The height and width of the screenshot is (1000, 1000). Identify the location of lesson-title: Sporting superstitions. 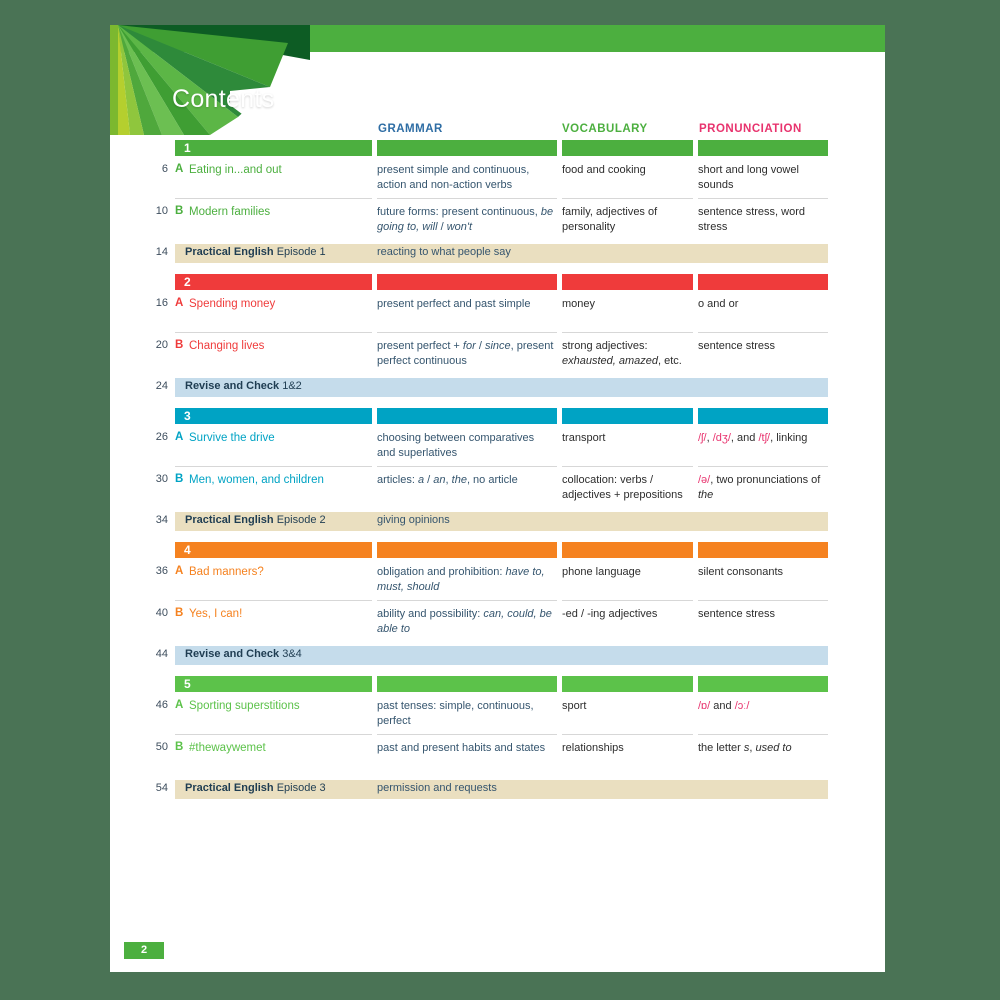
(281, 706).